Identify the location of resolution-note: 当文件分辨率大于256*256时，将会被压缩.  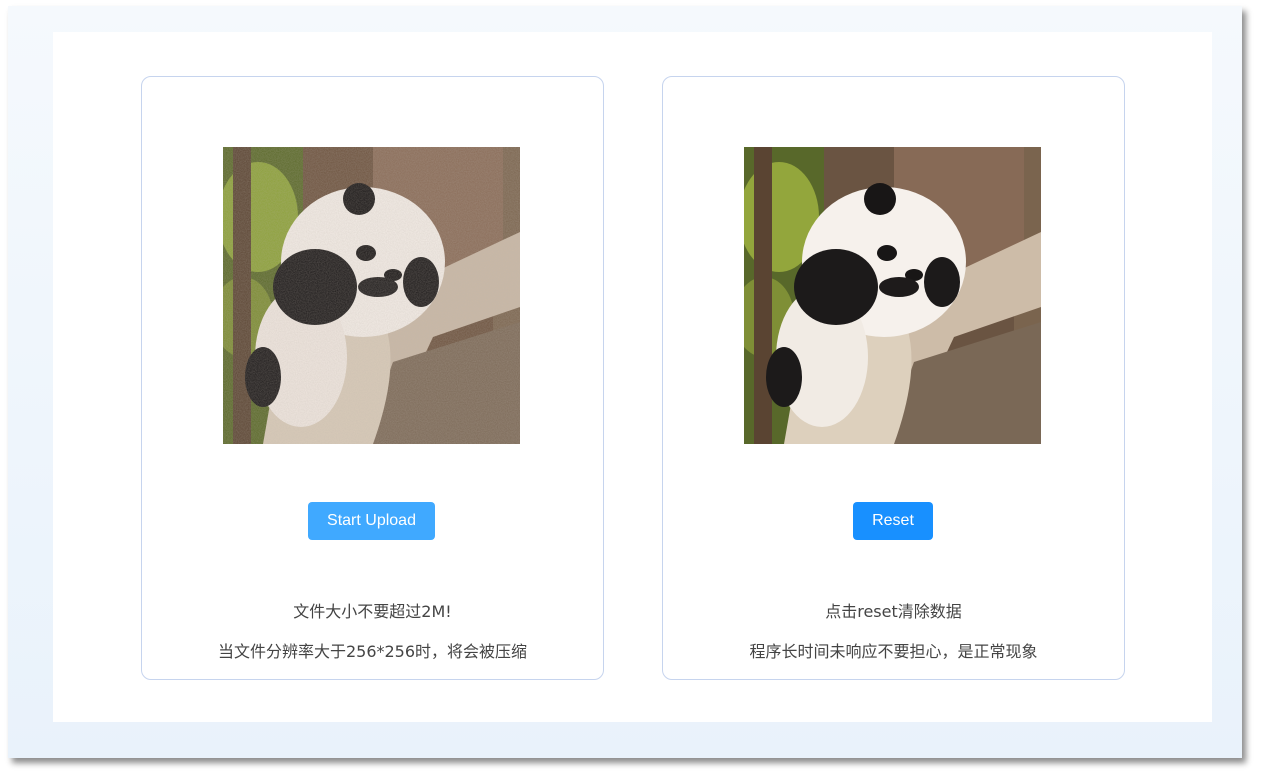
(372, 651).